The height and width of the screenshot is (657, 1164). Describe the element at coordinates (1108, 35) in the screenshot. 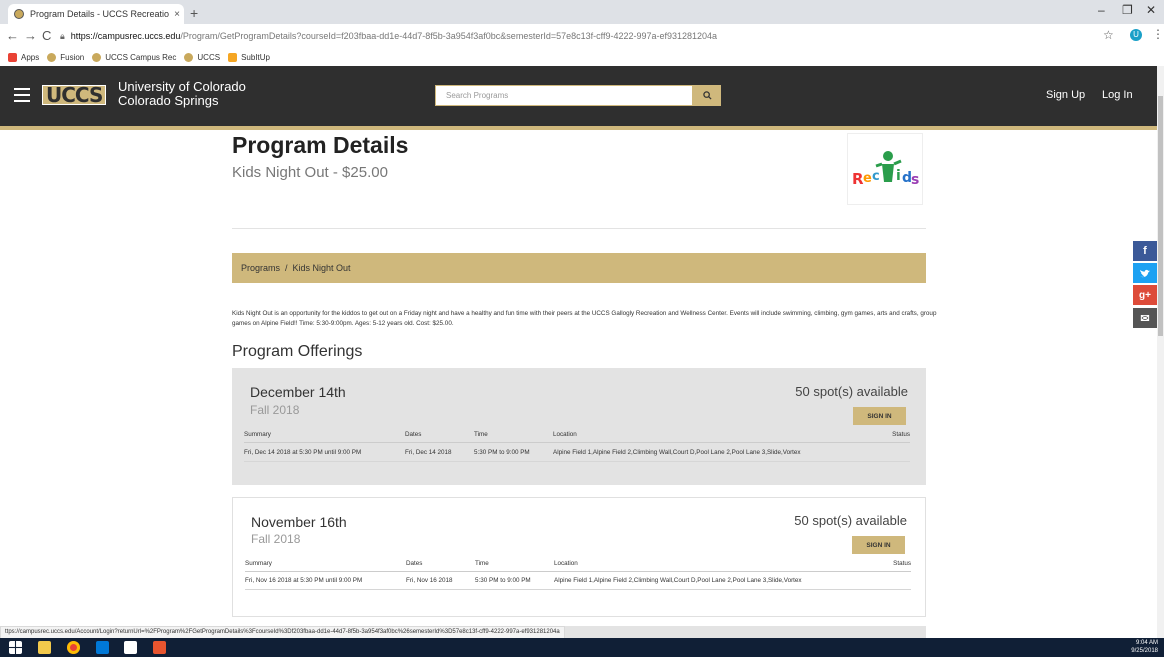

I see `bookmark-star-icon: ☆` at that location.